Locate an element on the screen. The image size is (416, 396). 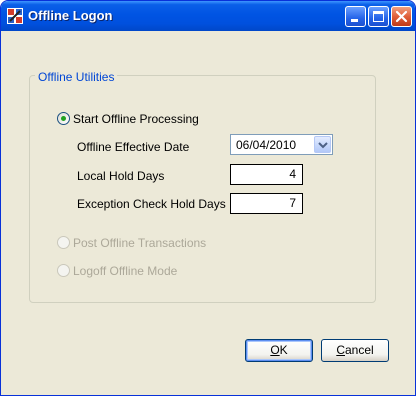
title-bar: Offline Logon is located at coordinates (208, 16).